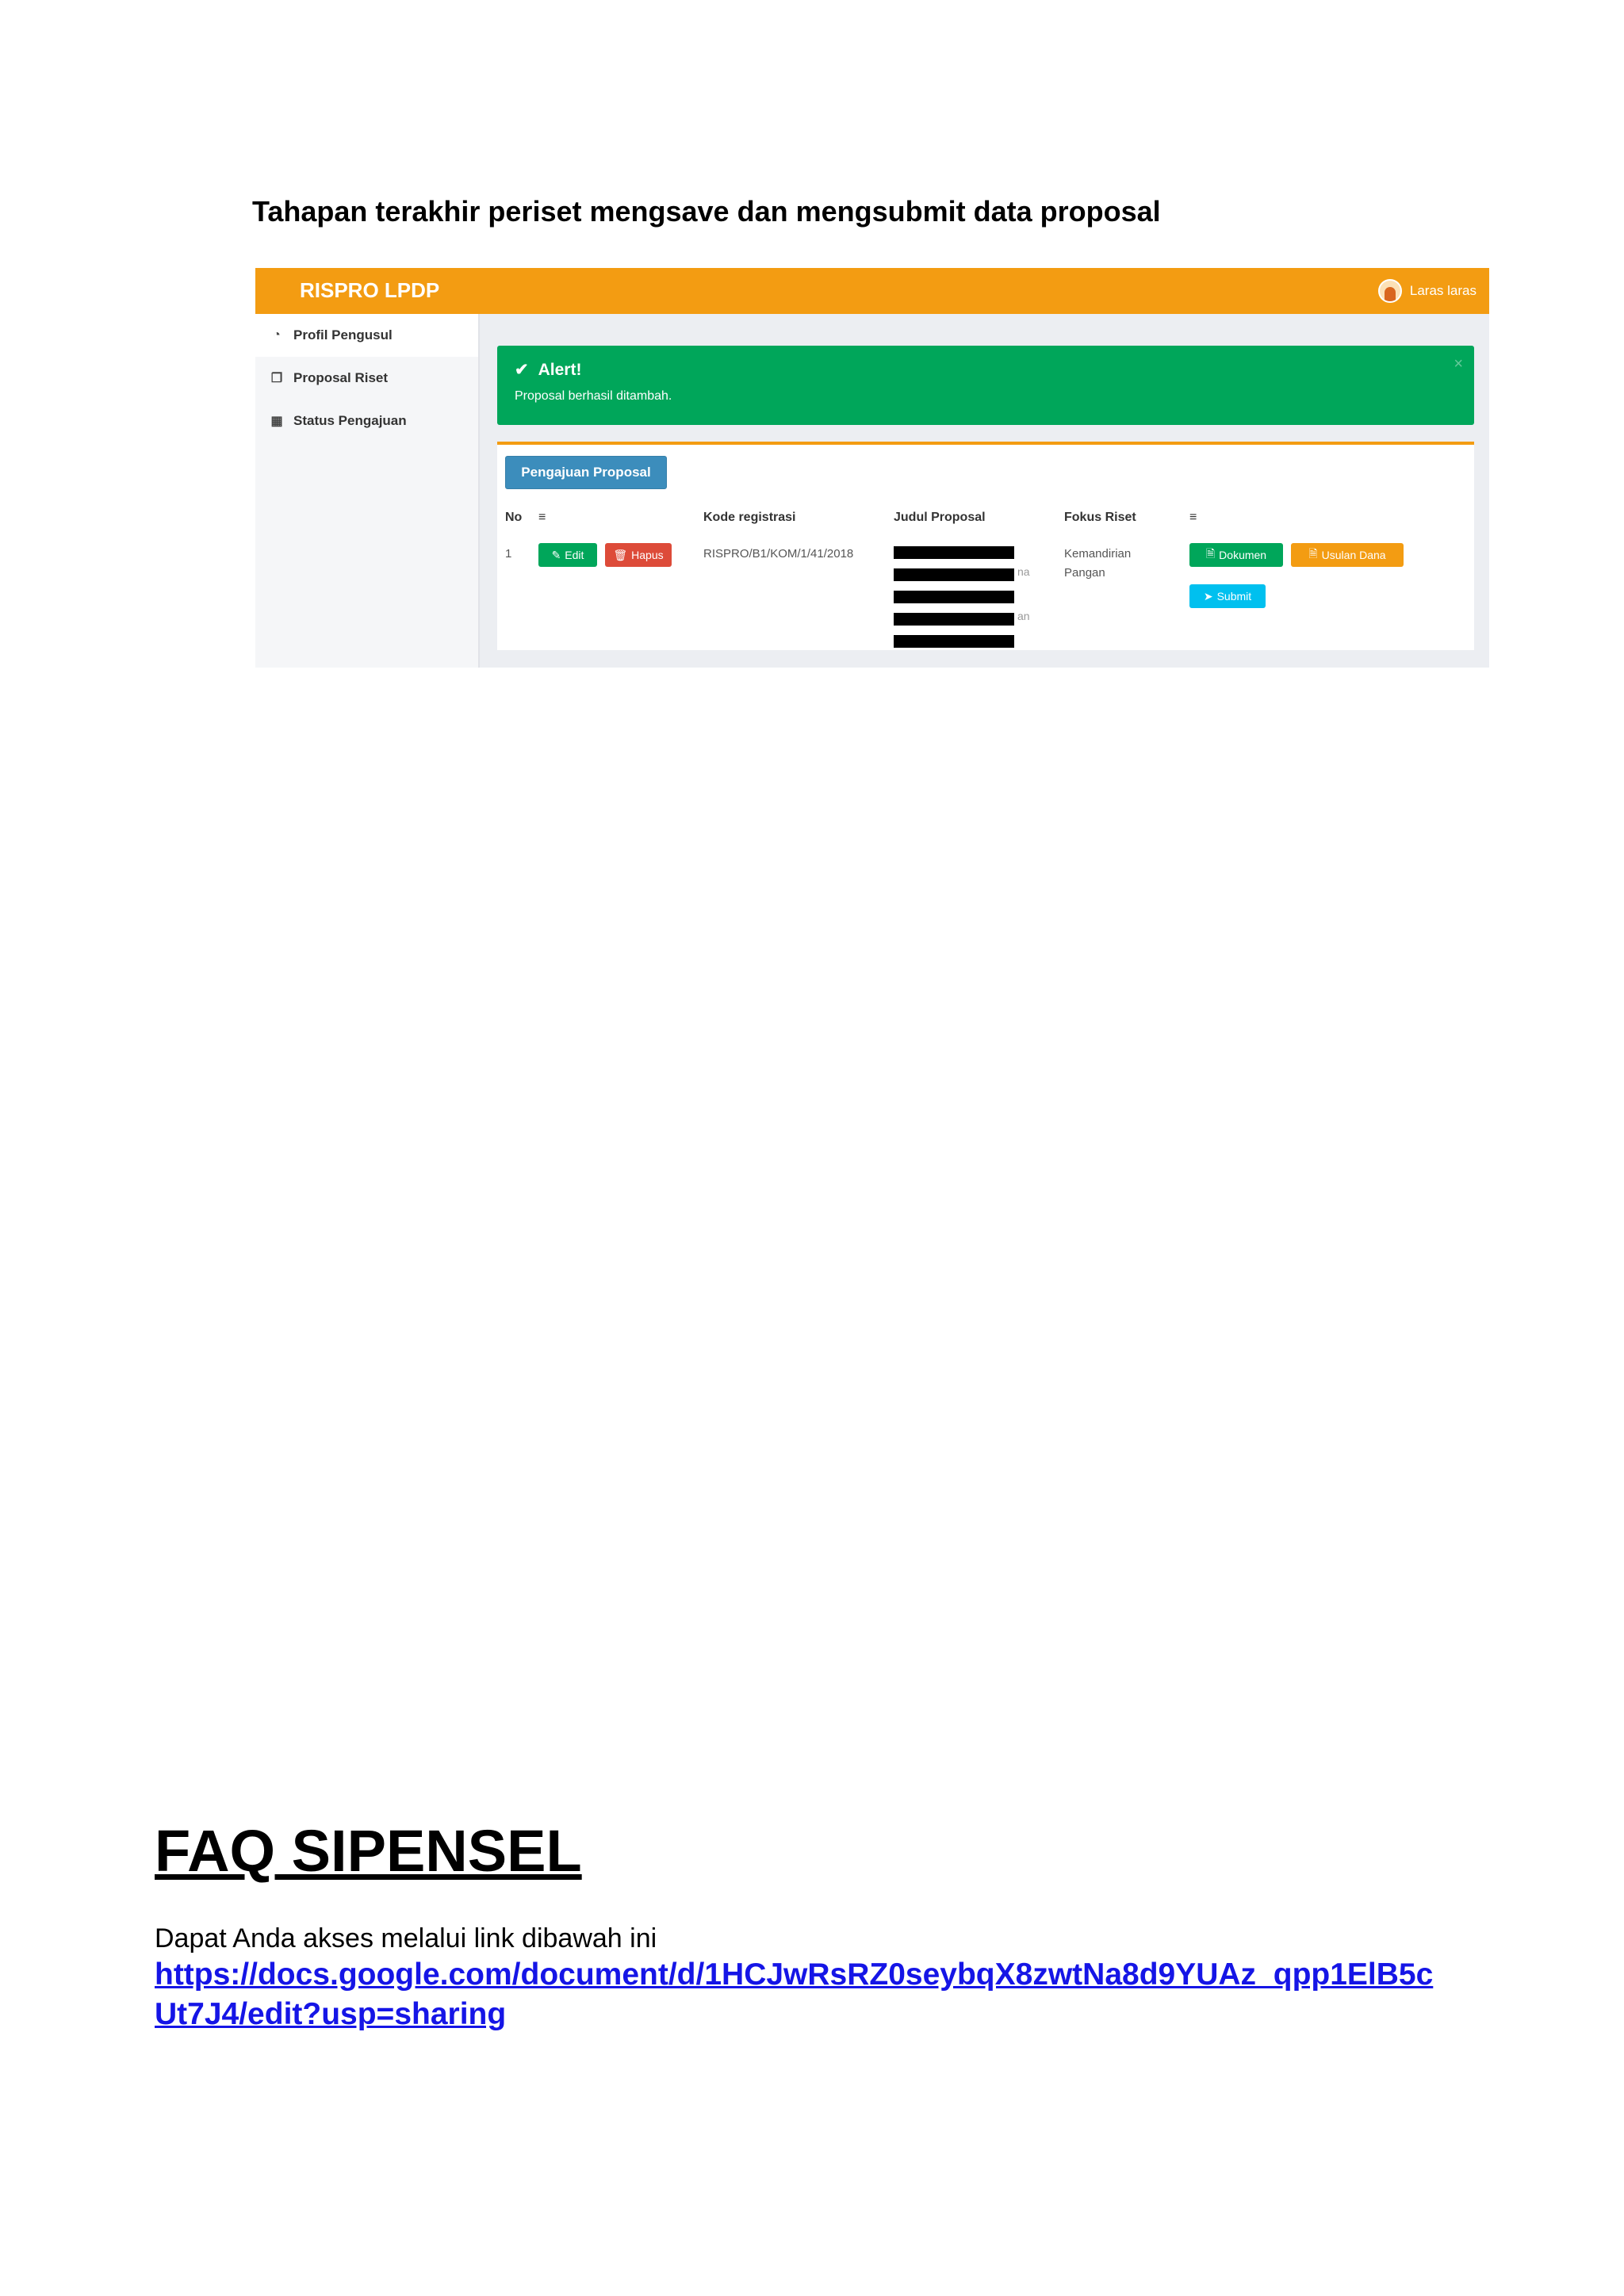  What do you see at coordinates (778, 554) in the screenshot?
I see `kode-registrasi-value: RISPRO/B1/KOM/1/41/2018` at bounding box center [778, 554].